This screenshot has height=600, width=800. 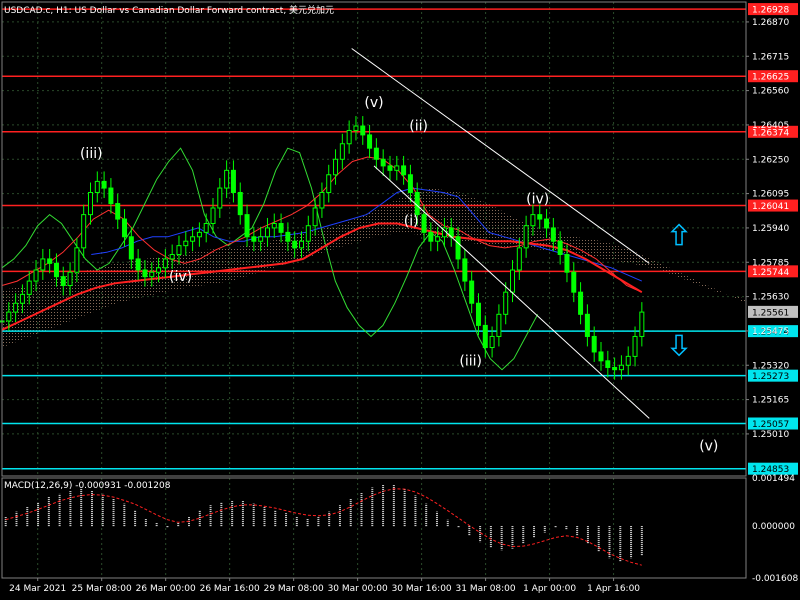 I want to click on price-axis-label: 1.26715, so click(x=770, y=57).